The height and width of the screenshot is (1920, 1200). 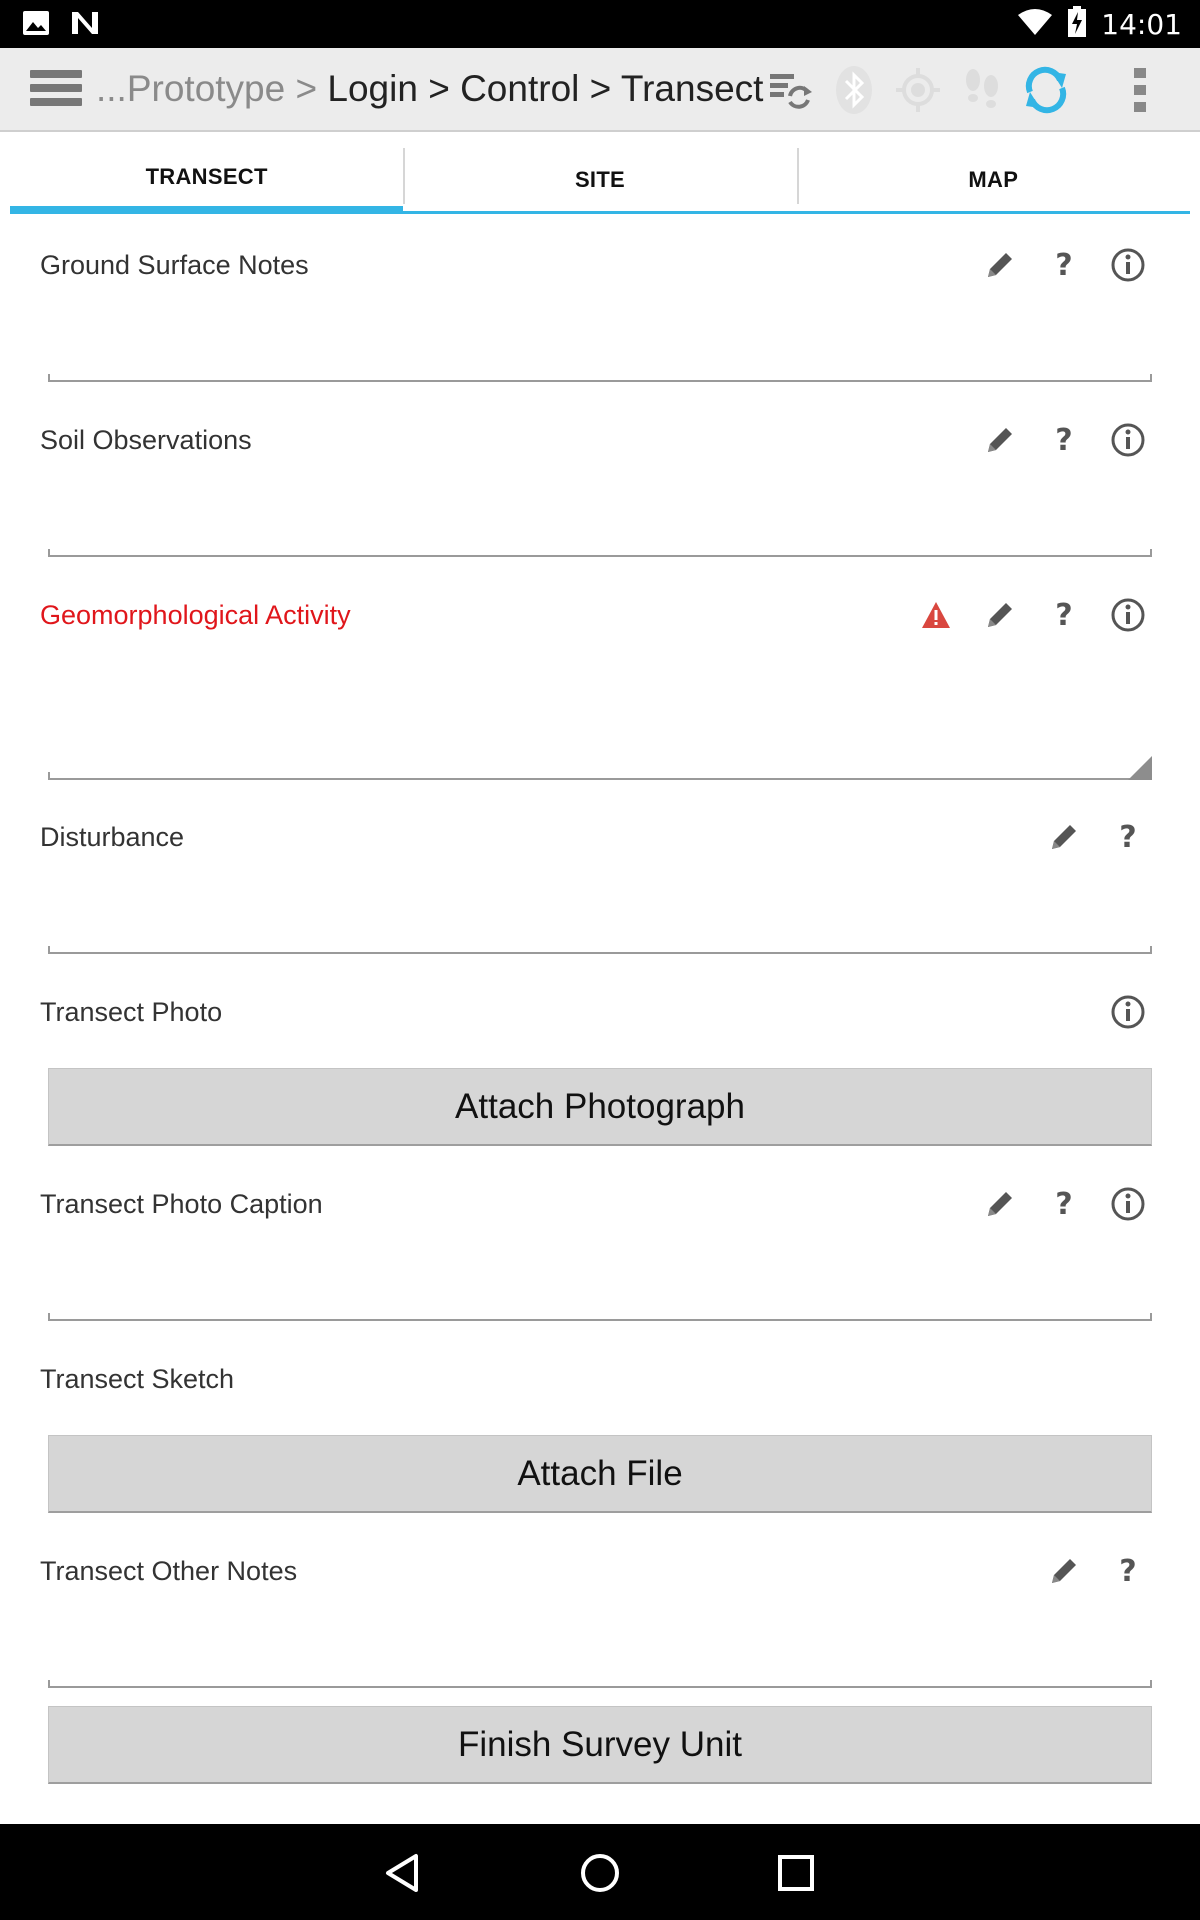 I want to click on status-bar: 14:01, so click(x=600, y=24).